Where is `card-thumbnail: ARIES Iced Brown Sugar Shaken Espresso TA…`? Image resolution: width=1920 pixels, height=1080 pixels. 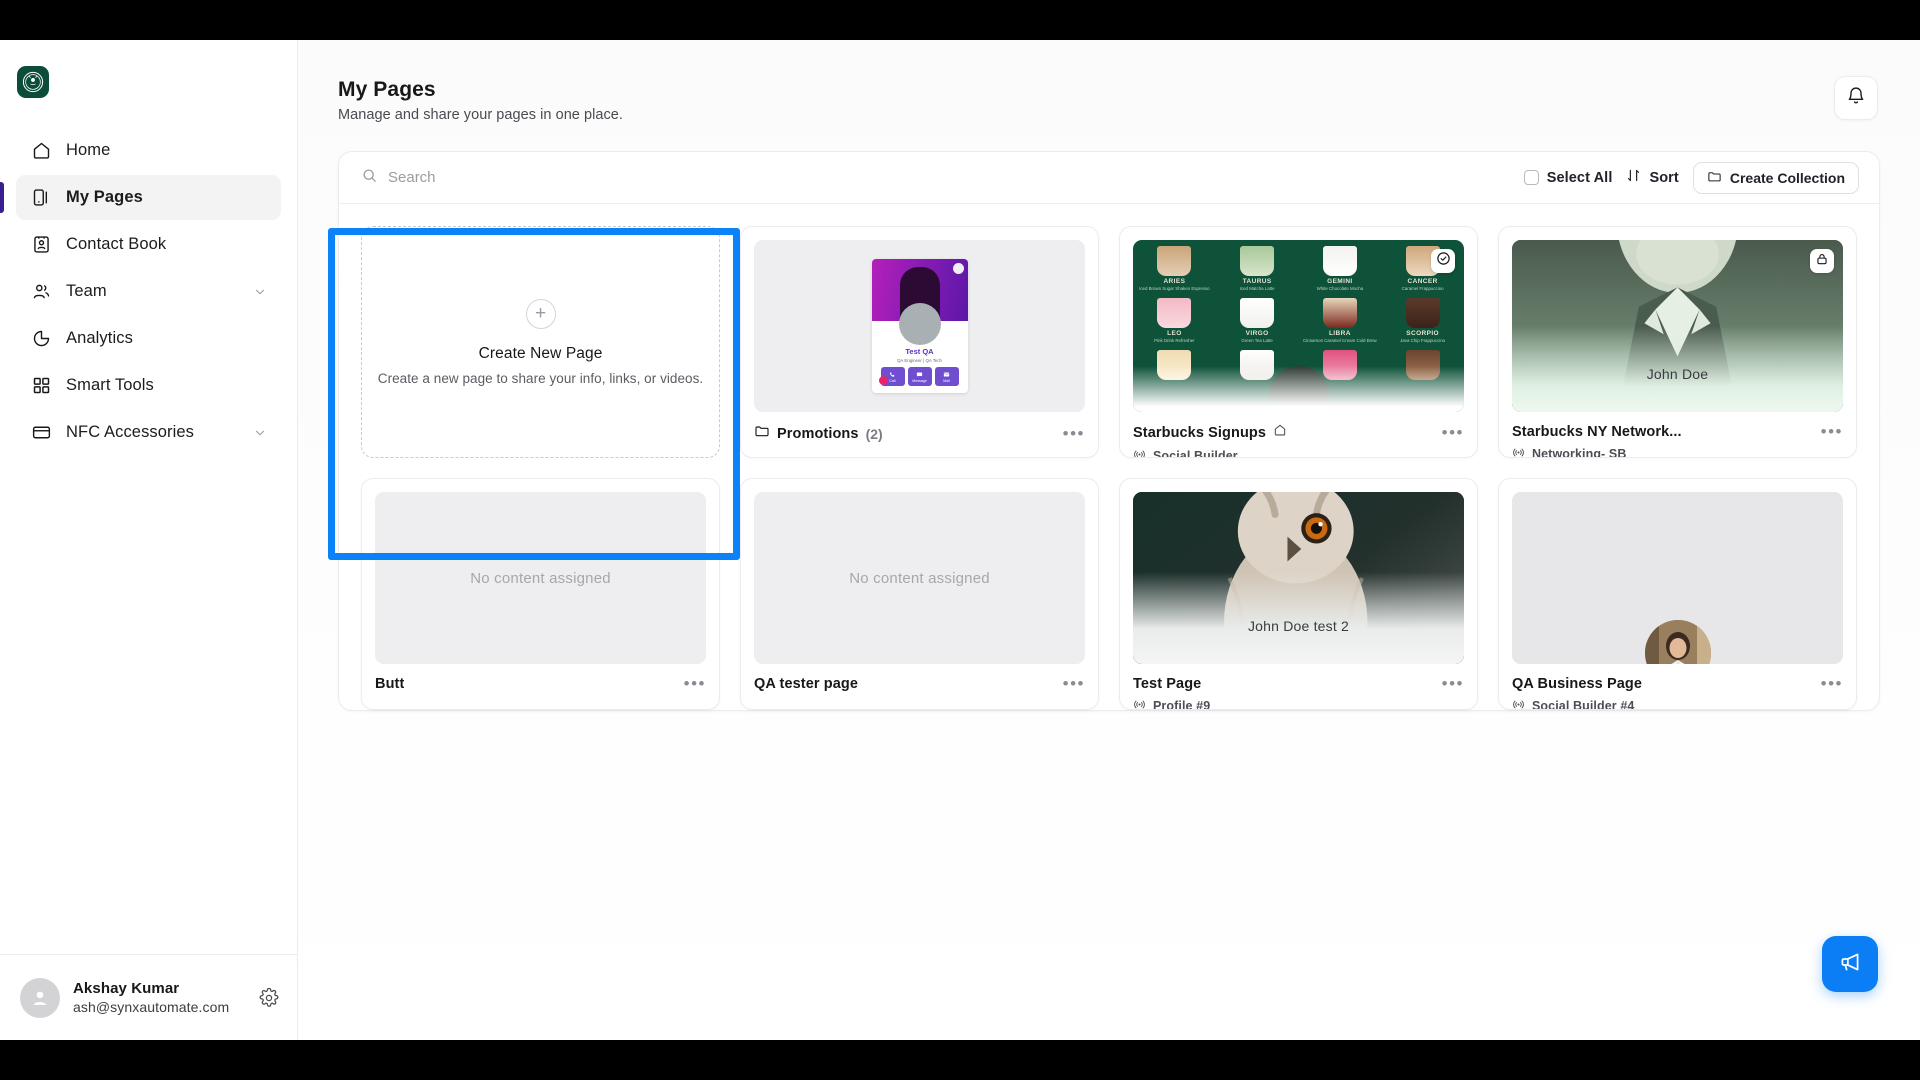
card-thumbnail: ARIES Iced Brown Sugar Shaken Espresso TA… is located at coordinates (1298, 326).